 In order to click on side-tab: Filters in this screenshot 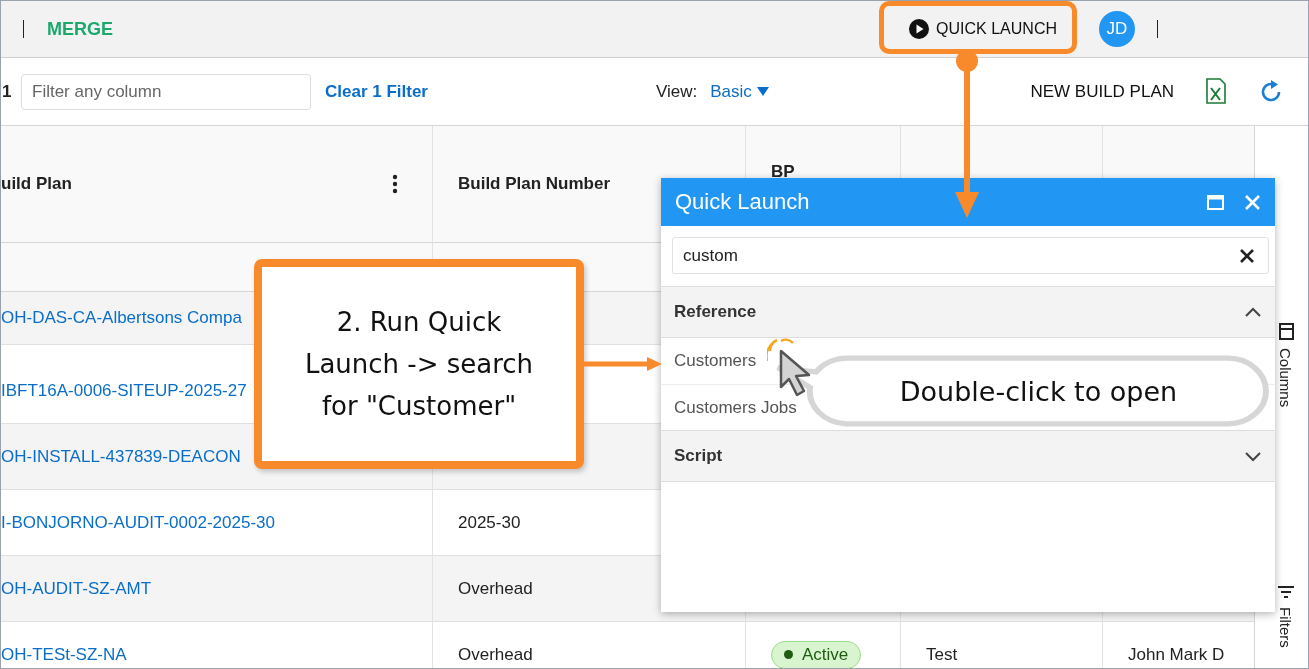, I will do `click(1285, 628)`.